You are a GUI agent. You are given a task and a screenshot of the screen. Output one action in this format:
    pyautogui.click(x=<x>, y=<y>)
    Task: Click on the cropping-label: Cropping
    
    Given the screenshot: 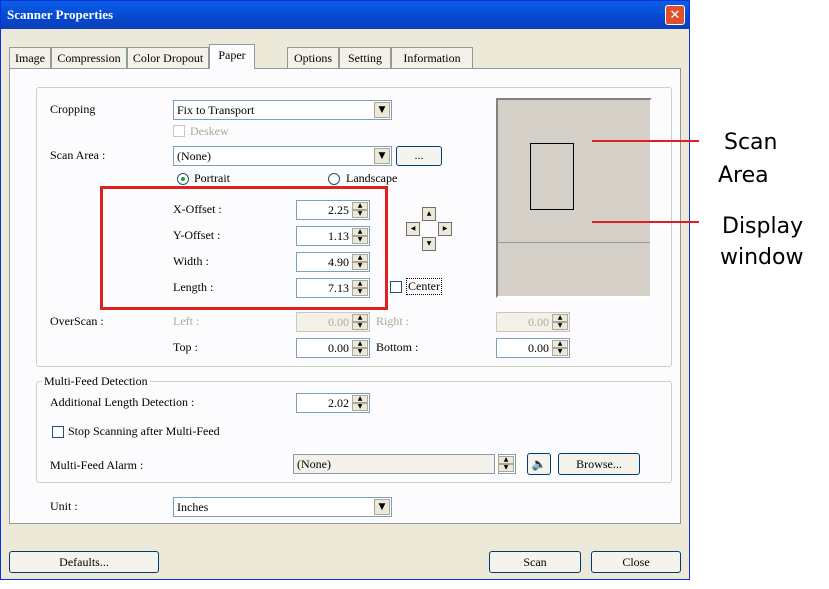 What is the action you would take?
    pyautogui.click(x=73, y=109)
    